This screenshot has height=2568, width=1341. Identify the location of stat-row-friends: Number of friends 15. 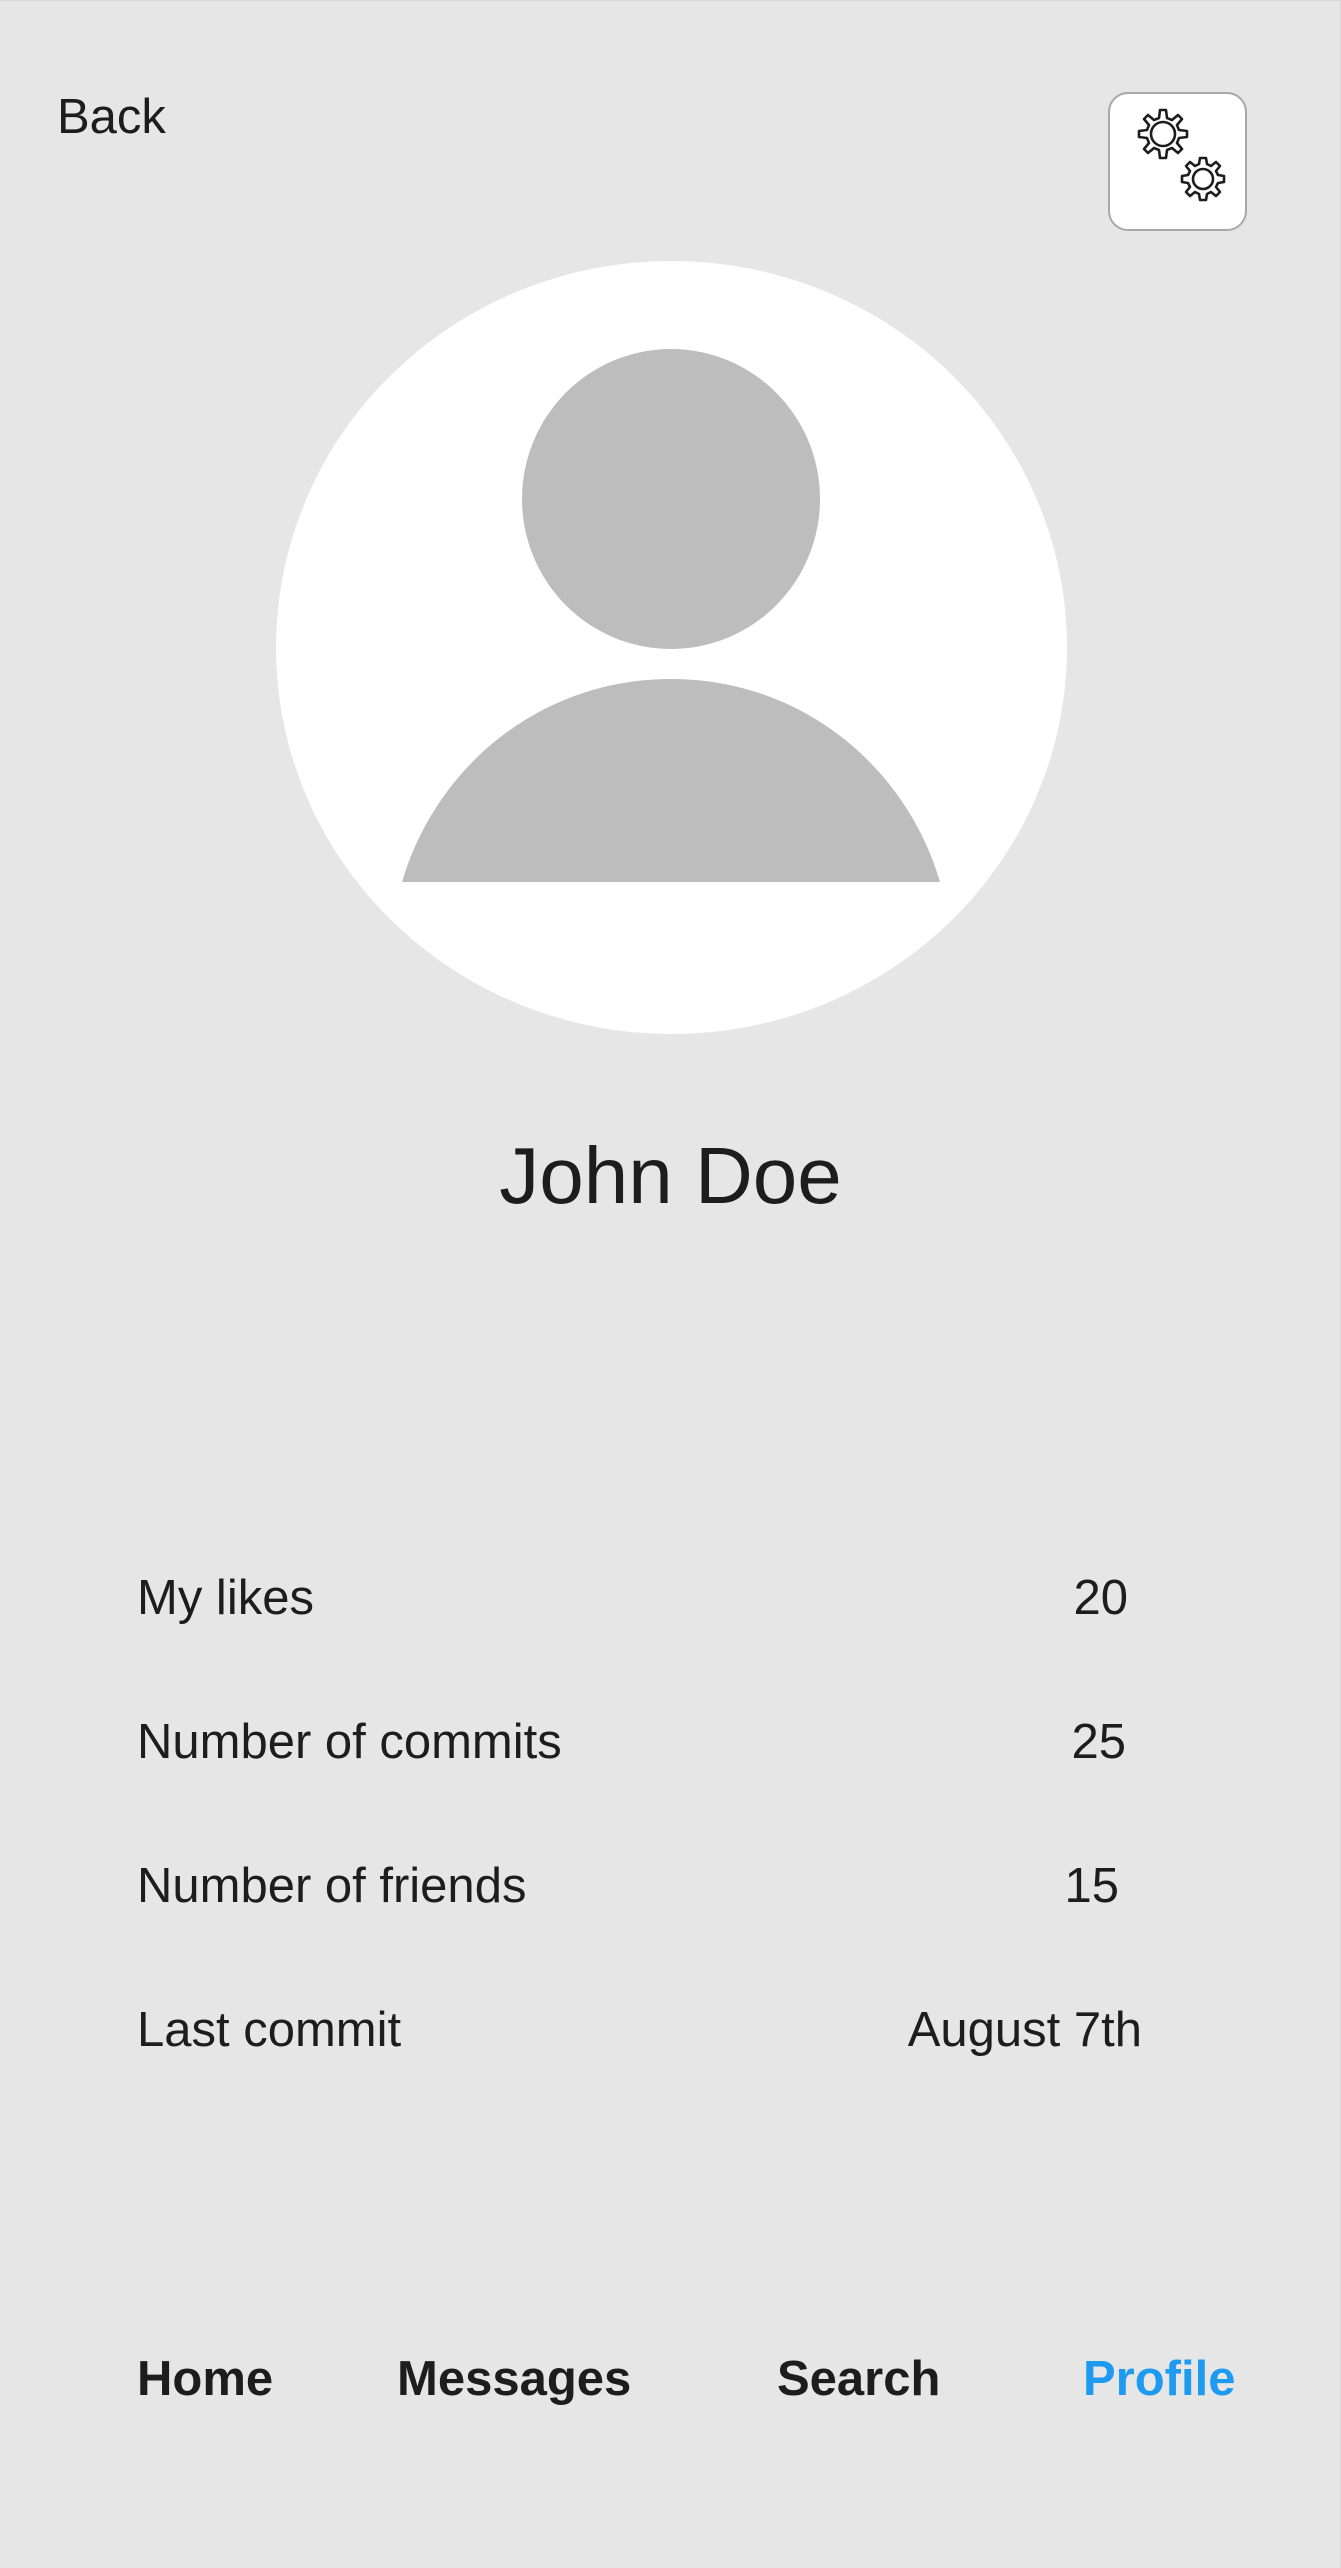
(637, 1888).